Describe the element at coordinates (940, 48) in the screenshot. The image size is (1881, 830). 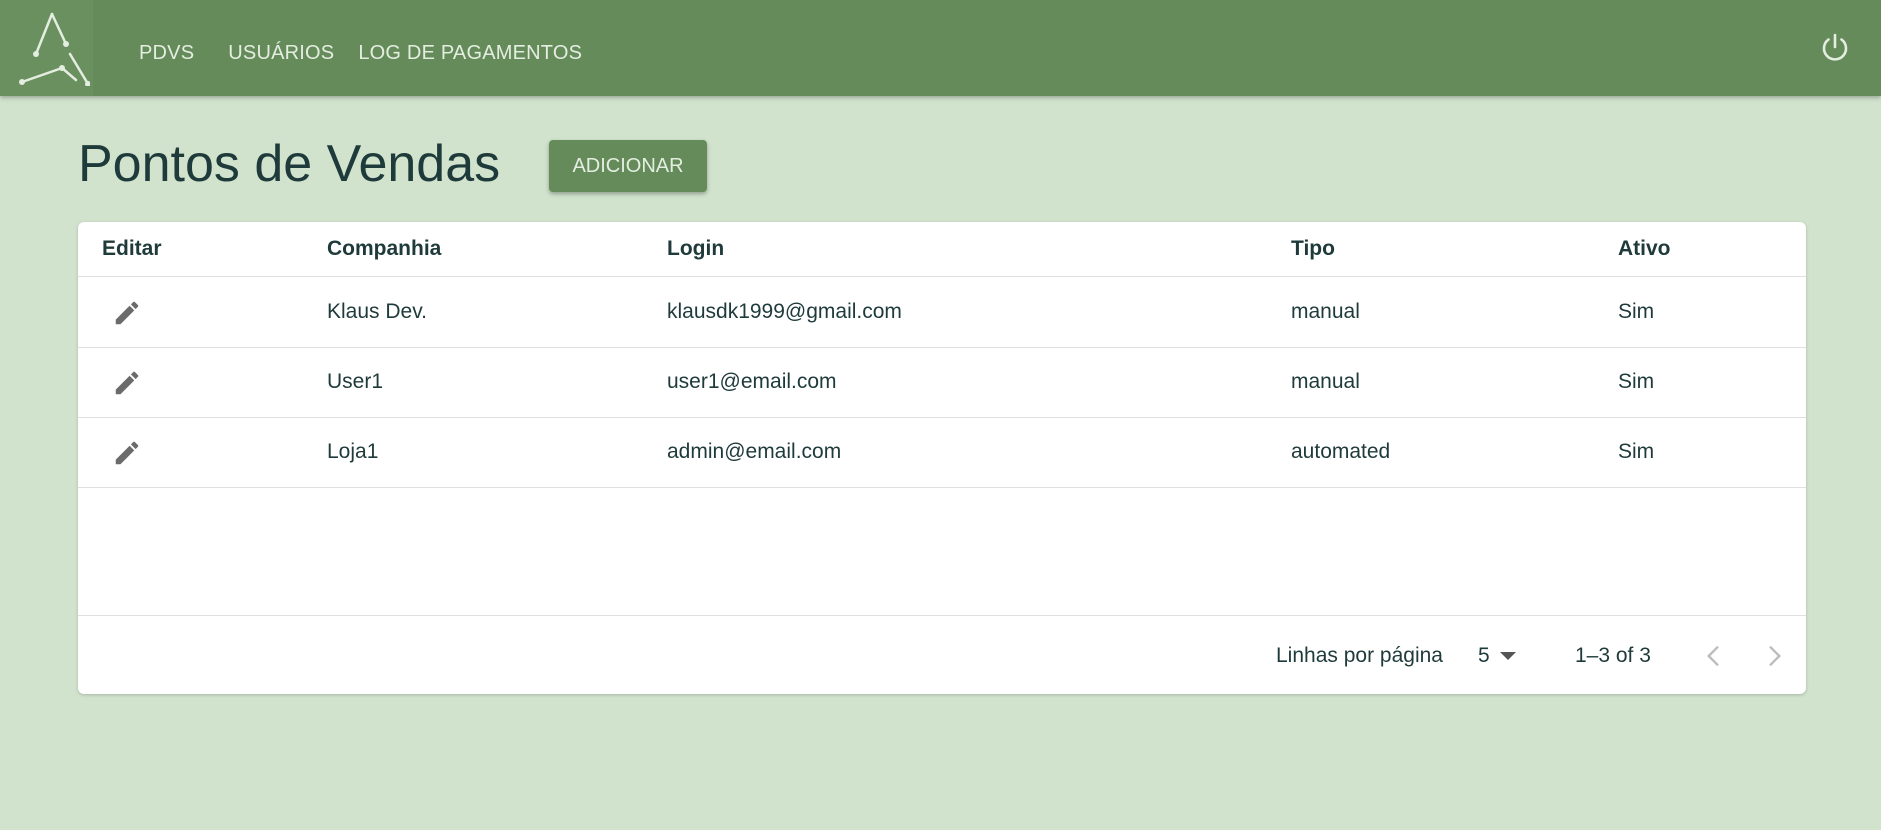
I see `app-bar: PDVS USUÁRIOS LOG DE PAGAMENTOS` at that location.